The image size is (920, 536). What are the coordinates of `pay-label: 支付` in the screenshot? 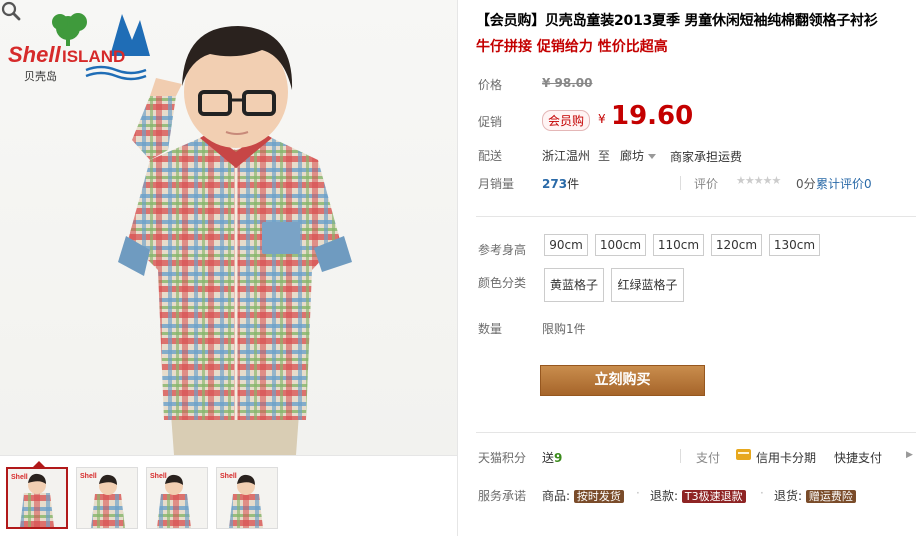 It's located at (708, 458).